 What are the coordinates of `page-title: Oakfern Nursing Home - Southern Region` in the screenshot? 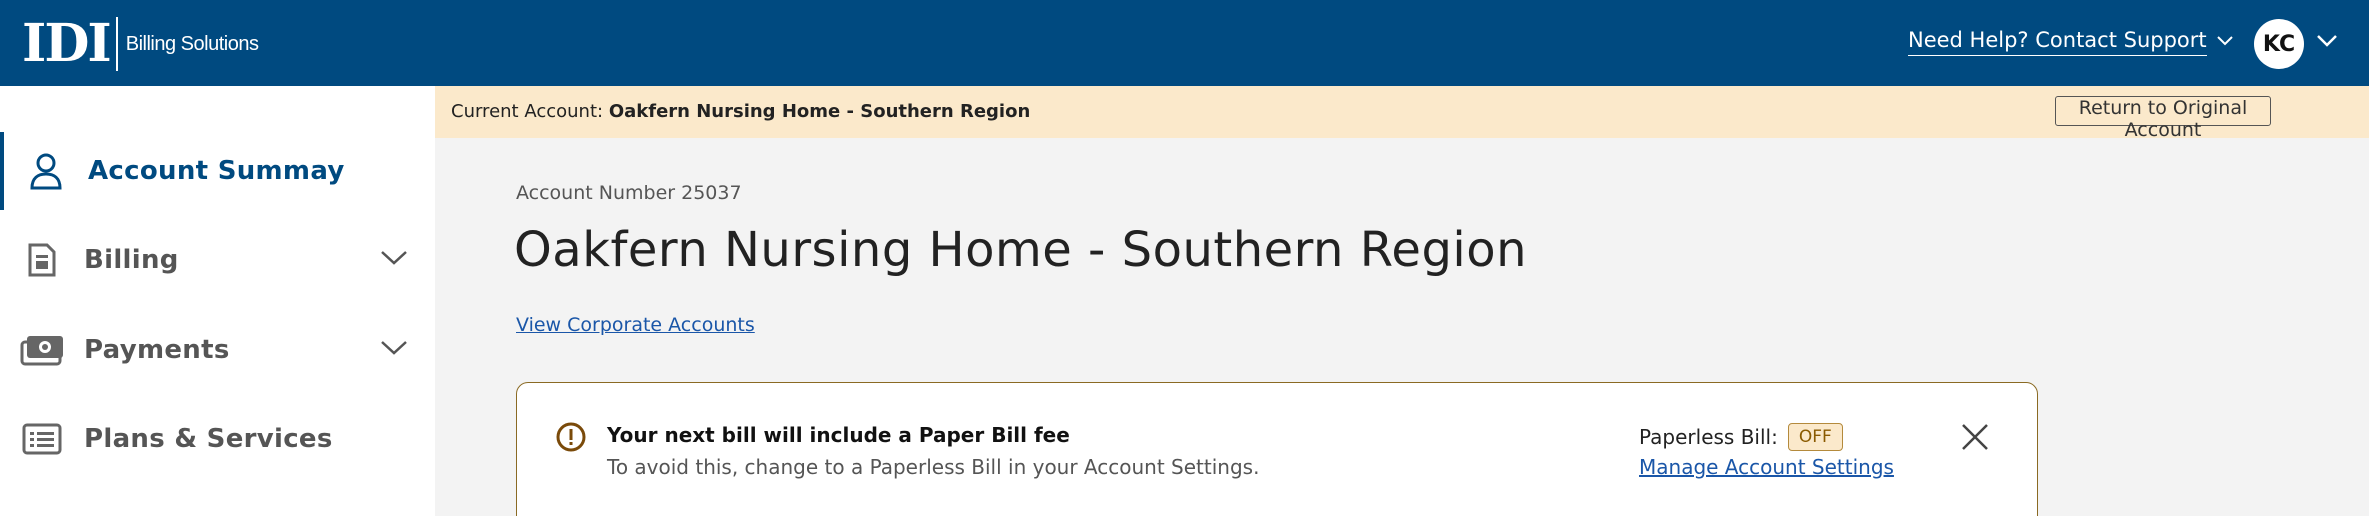 It's located at (1021, 250).